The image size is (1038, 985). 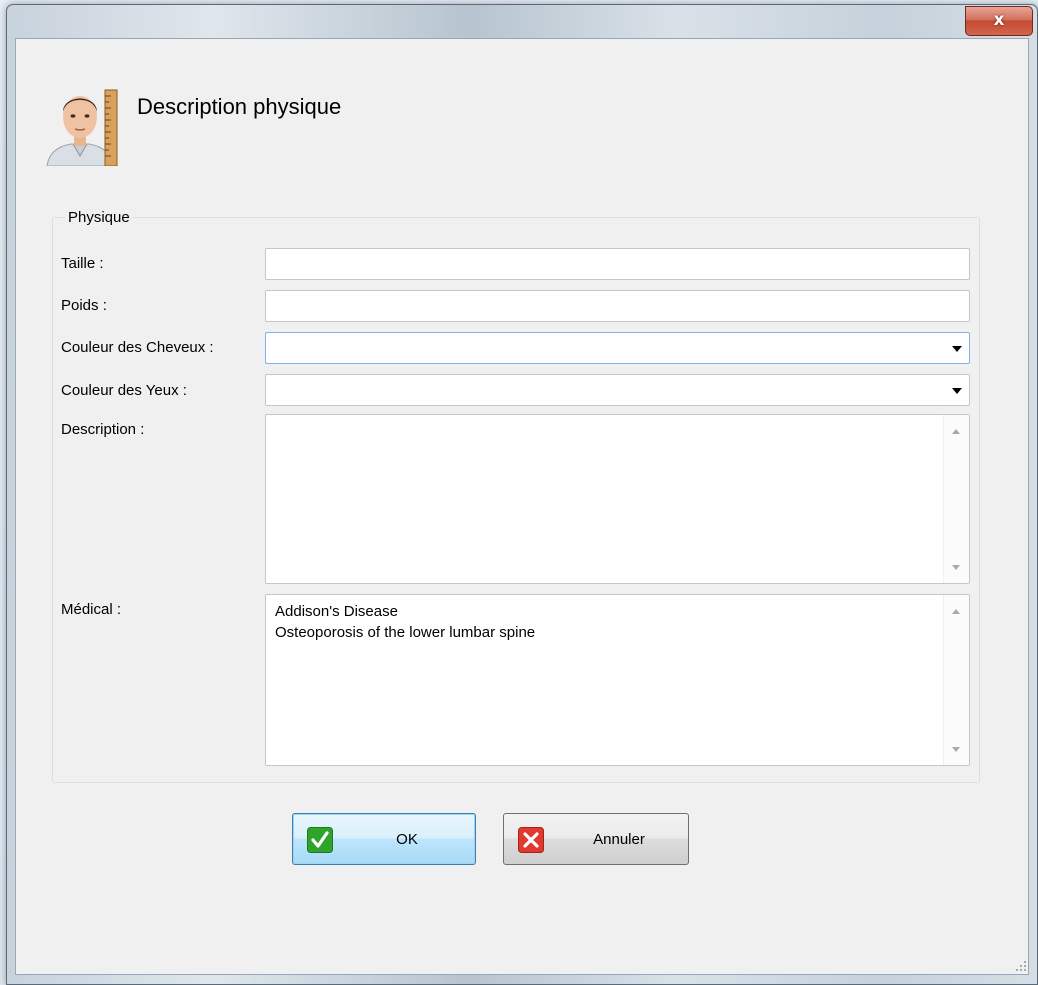 I want to click on taille-input, so click(x=617, y=264).